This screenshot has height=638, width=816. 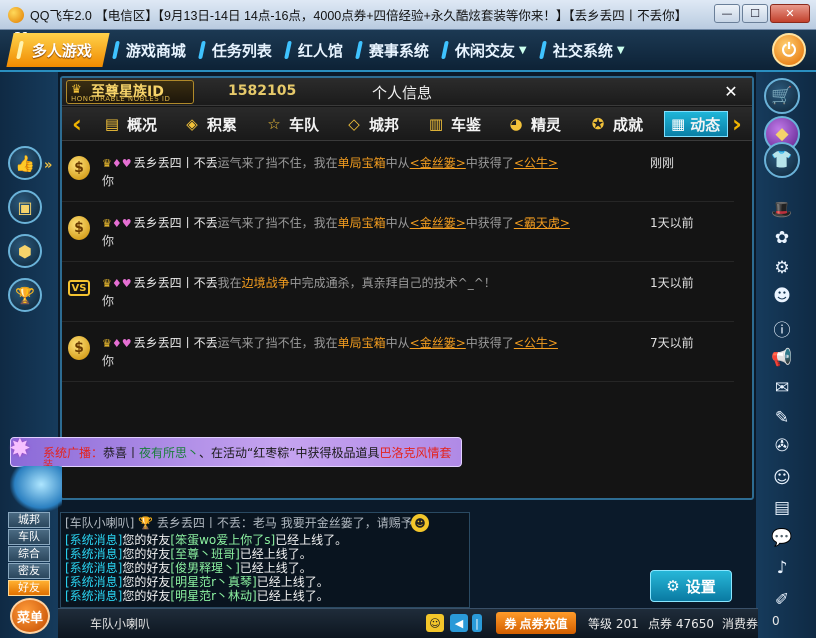 I want to click on player-id: 1582105, so click(x=262, y=91).